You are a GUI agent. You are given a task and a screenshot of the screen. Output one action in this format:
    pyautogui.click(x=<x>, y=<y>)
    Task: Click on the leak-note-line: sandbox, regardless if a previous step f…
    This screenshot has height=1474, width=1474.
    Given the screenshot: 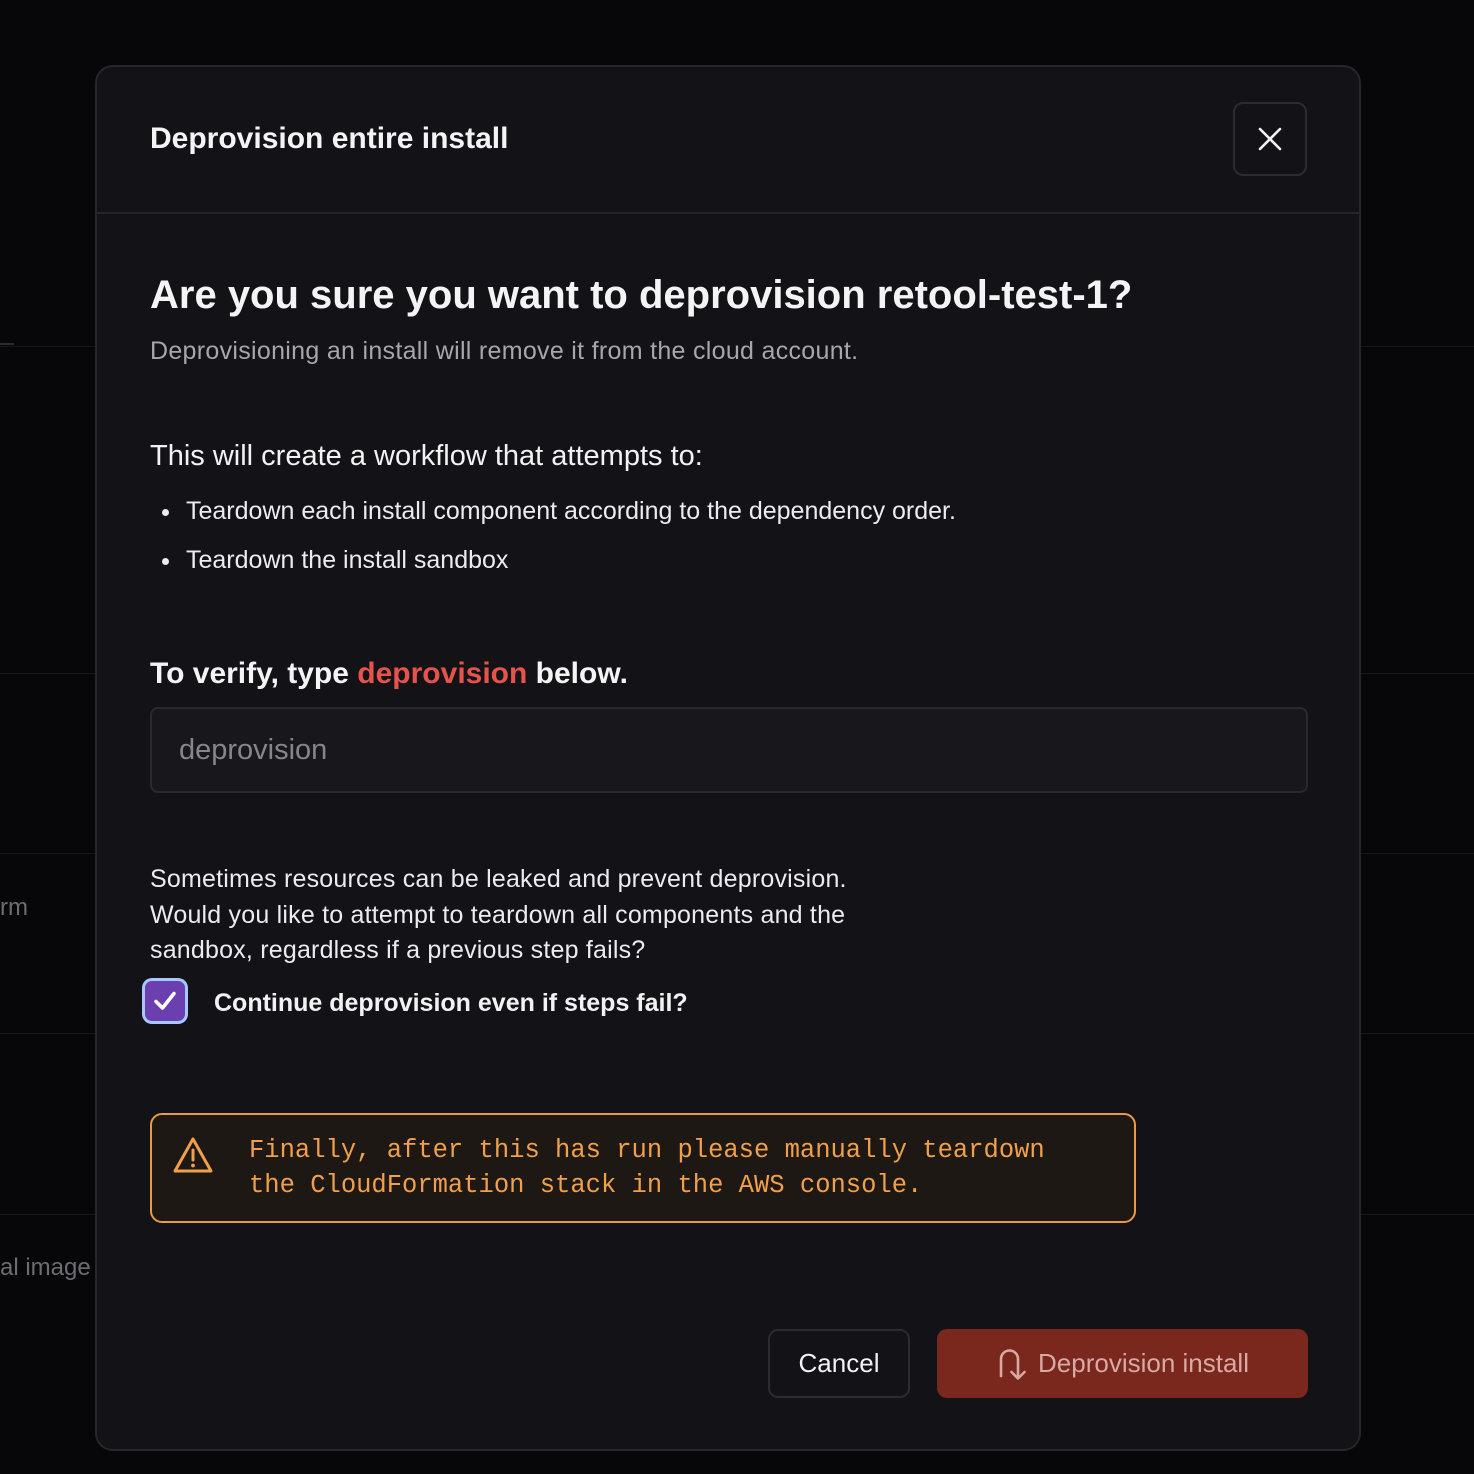 What is the action you would take?
    pyautogui.click(x=398, y=950)
    